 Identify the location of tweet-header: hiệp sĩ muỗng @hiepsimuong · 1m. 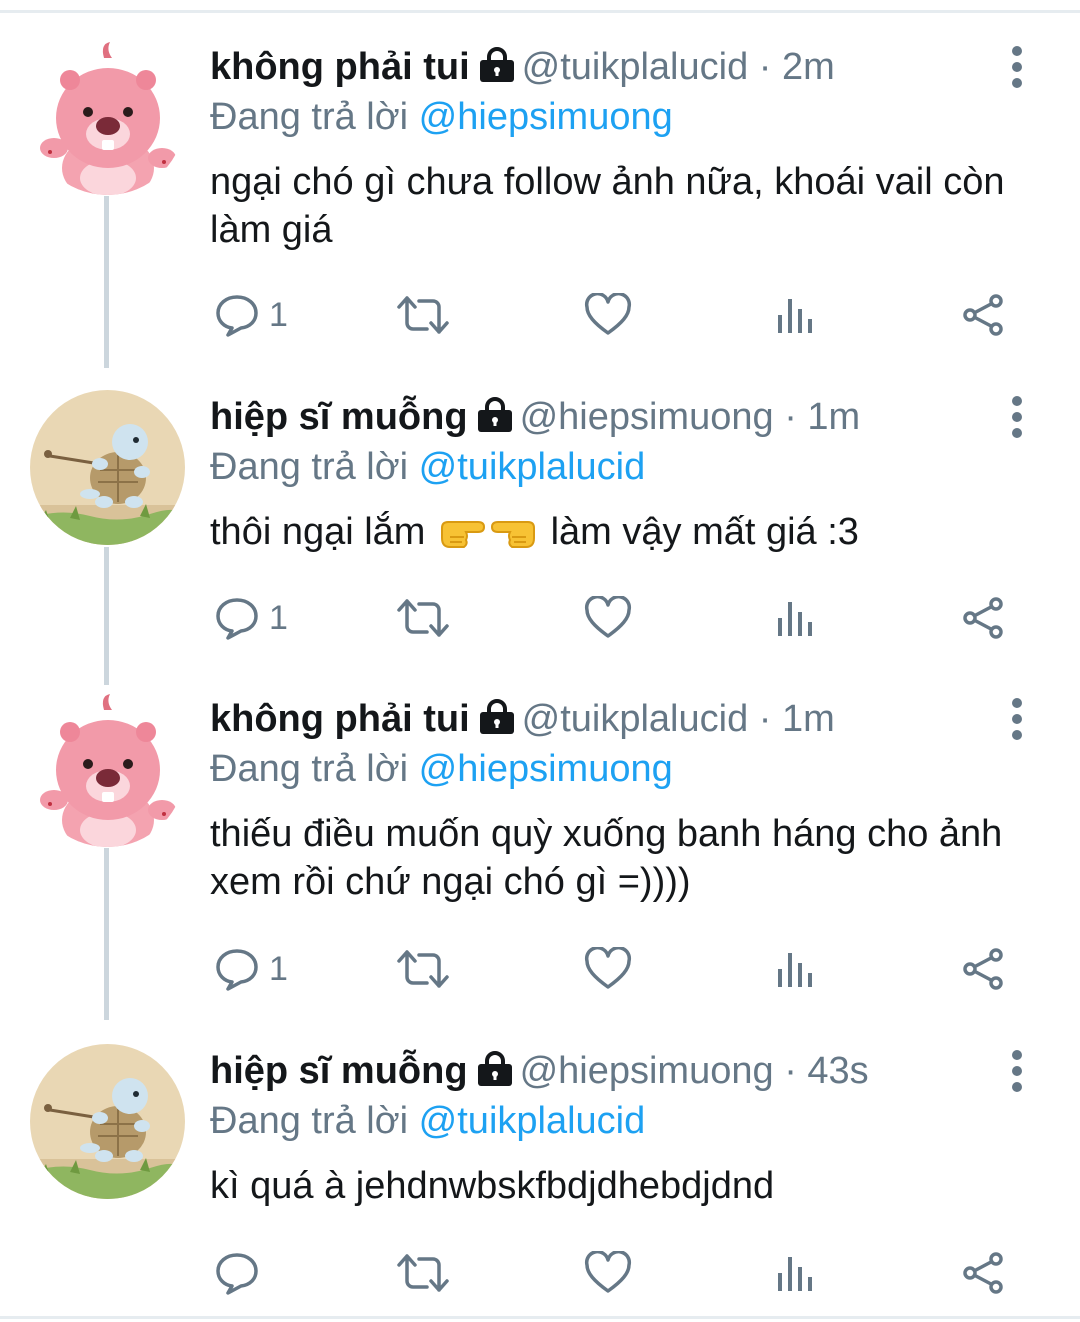
(535, 417).